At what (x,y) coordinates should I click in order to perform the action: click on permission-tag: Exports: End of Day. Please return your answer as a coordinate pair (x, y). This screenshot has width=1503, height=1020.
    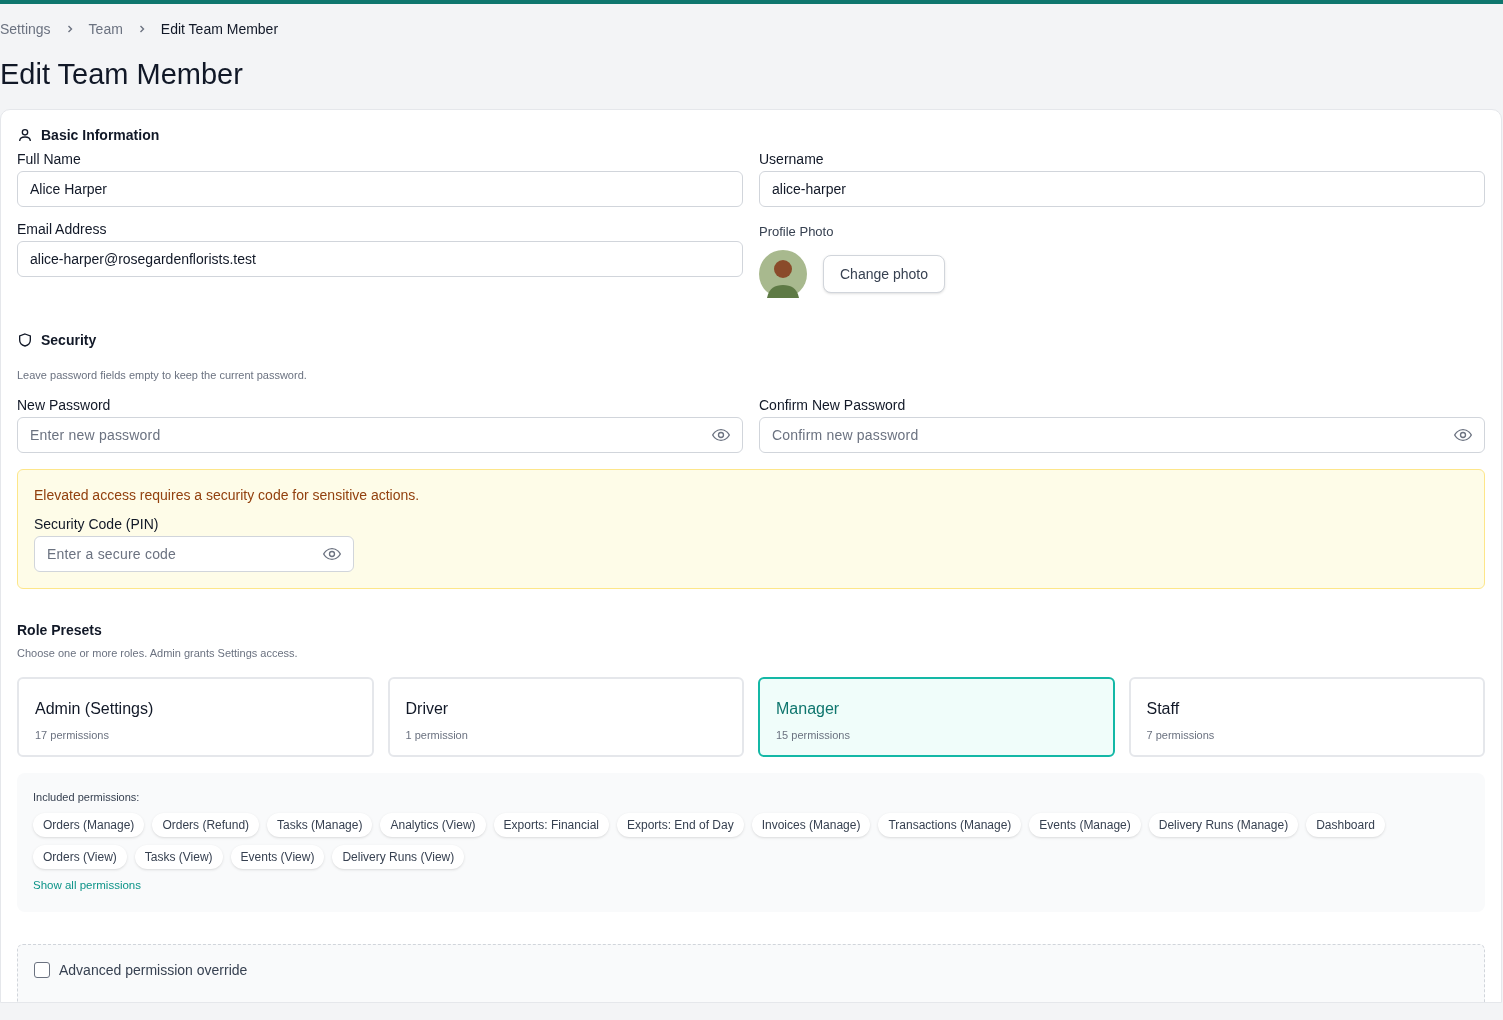
    Looking at the image, I should click on (680, 825).